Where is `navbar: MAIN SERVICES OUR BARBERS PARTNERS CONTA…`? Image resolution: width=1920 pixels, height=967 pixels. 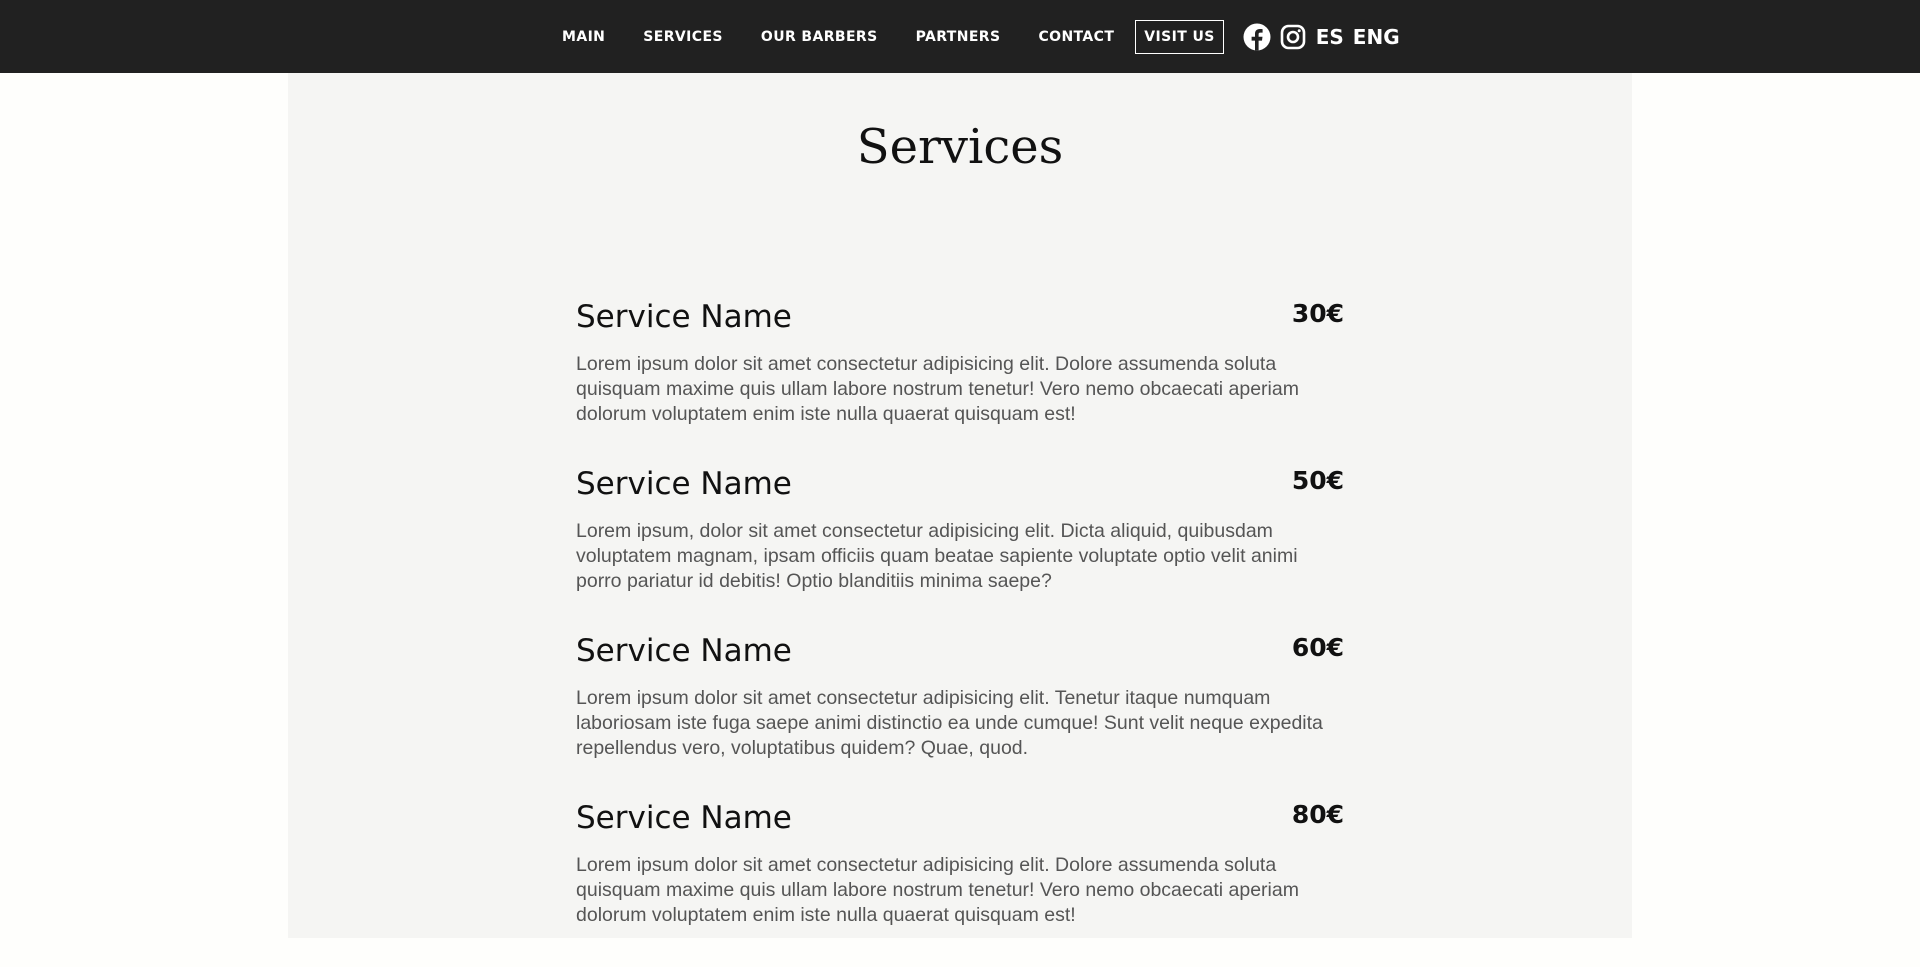 navbar: MAIN SERVICES OUR BARBERS PARTNERS CONTA… is located at coordinates (960, 36).